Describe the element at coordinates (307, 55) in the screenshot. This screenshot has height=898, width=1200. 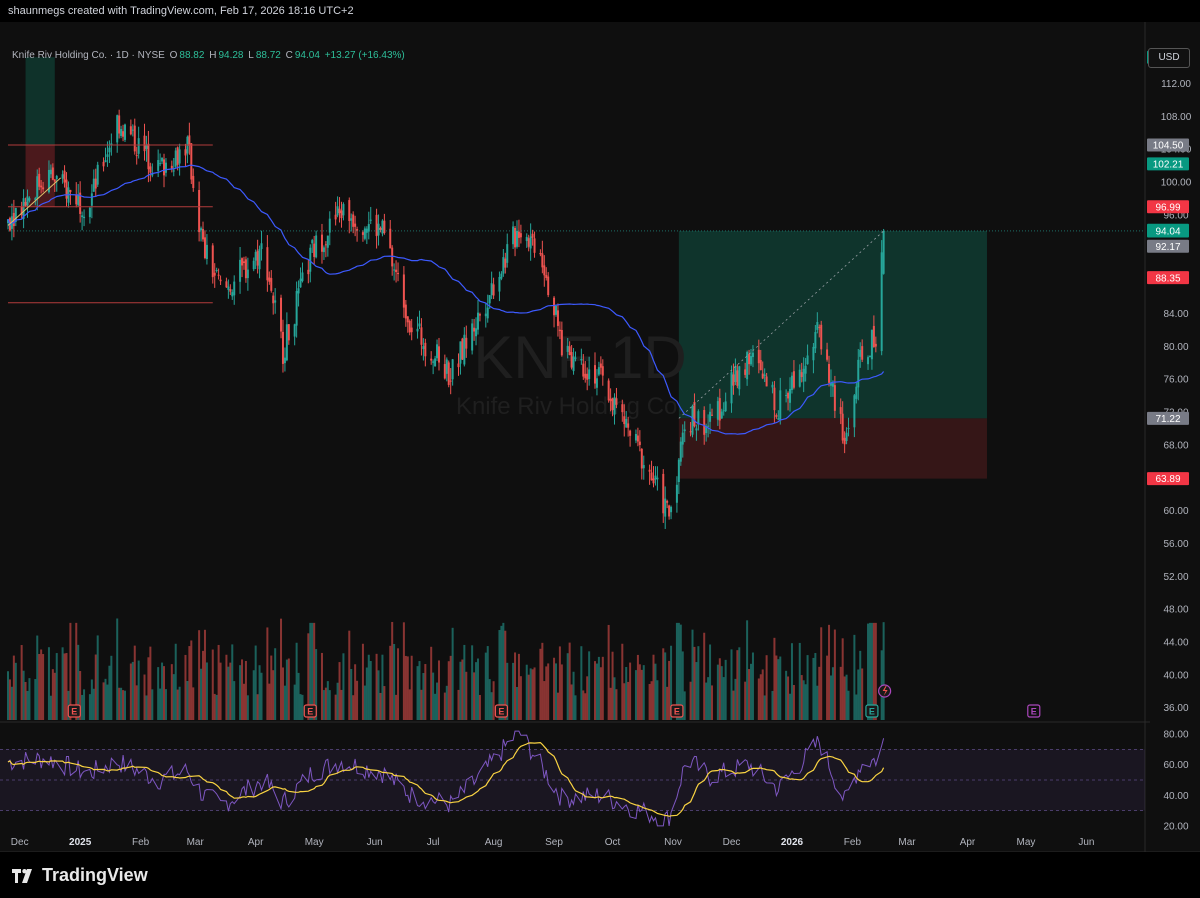
I see `legend-close-value: 94.04` at that location.